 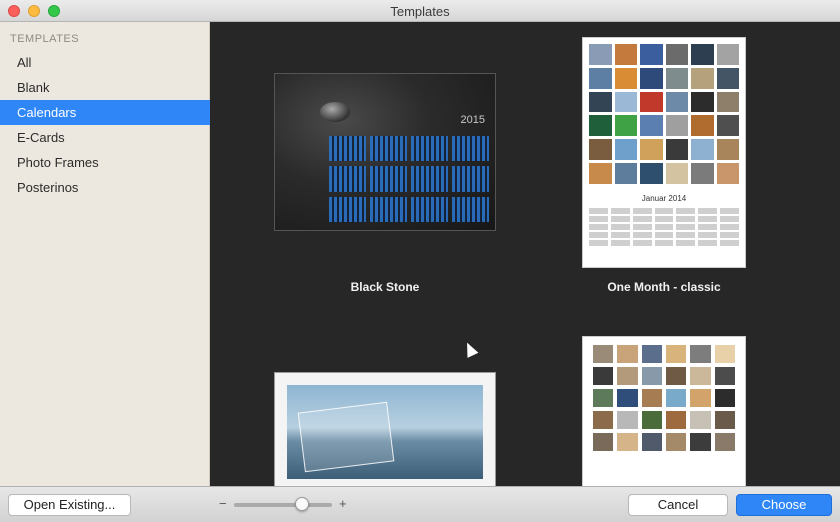 What do you see at coordinates (105, 137) in the screenshot?
I see `sidebar-item-ecards: E-Cards` at bounding box center [105, 137].